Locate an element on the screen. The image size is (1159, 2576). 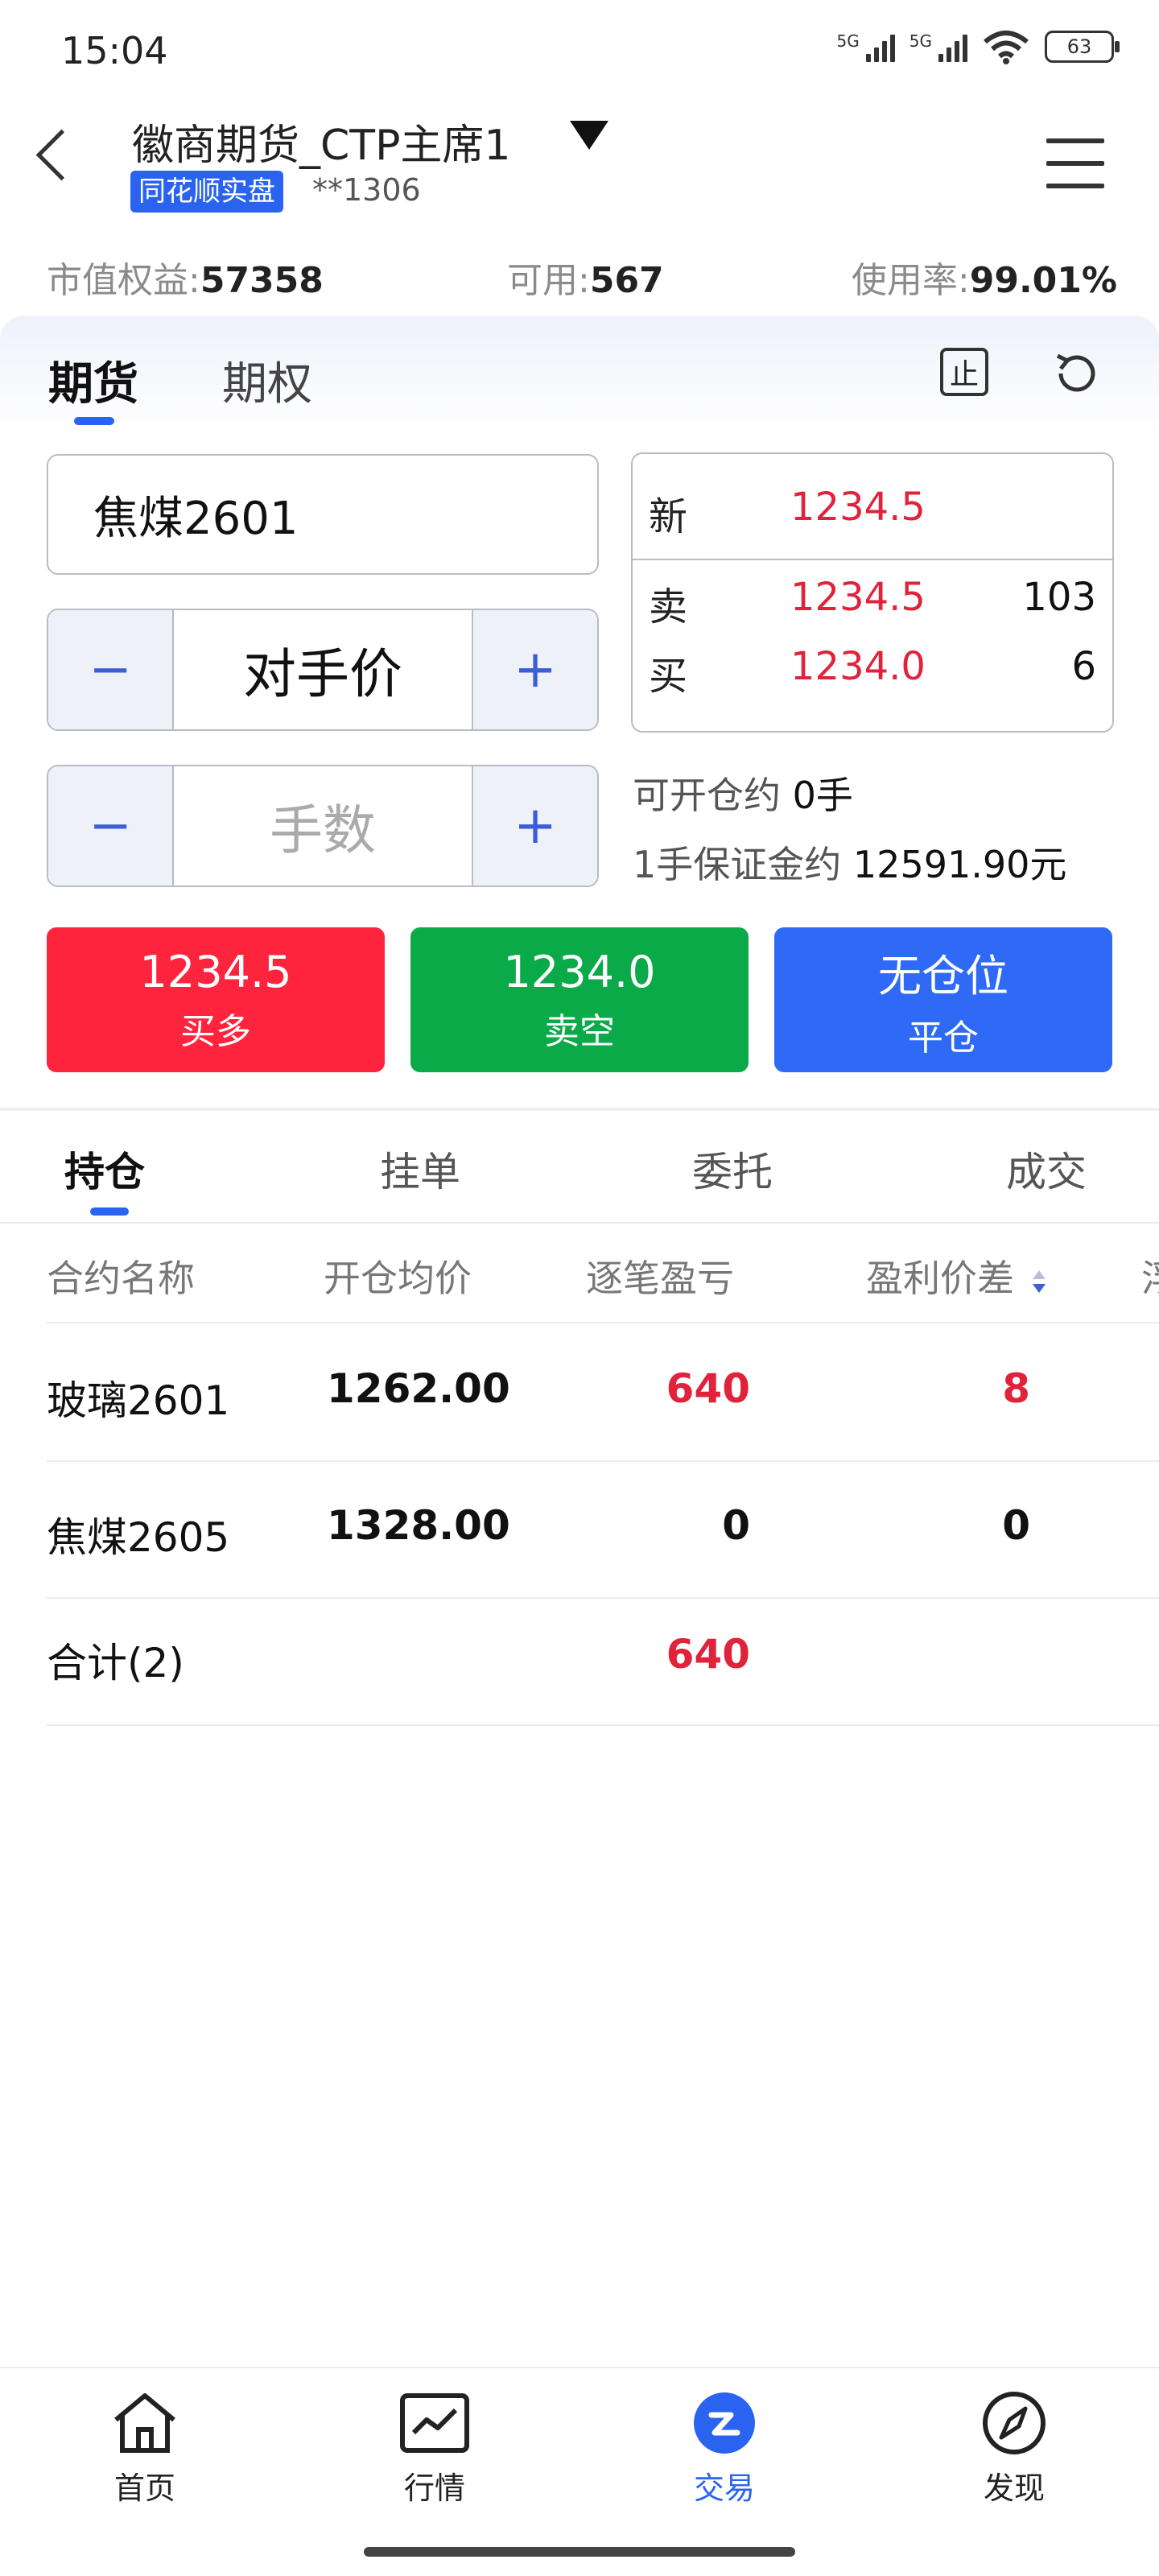
contract-input: 焦煤2601 is located at coordinates (323, 514).